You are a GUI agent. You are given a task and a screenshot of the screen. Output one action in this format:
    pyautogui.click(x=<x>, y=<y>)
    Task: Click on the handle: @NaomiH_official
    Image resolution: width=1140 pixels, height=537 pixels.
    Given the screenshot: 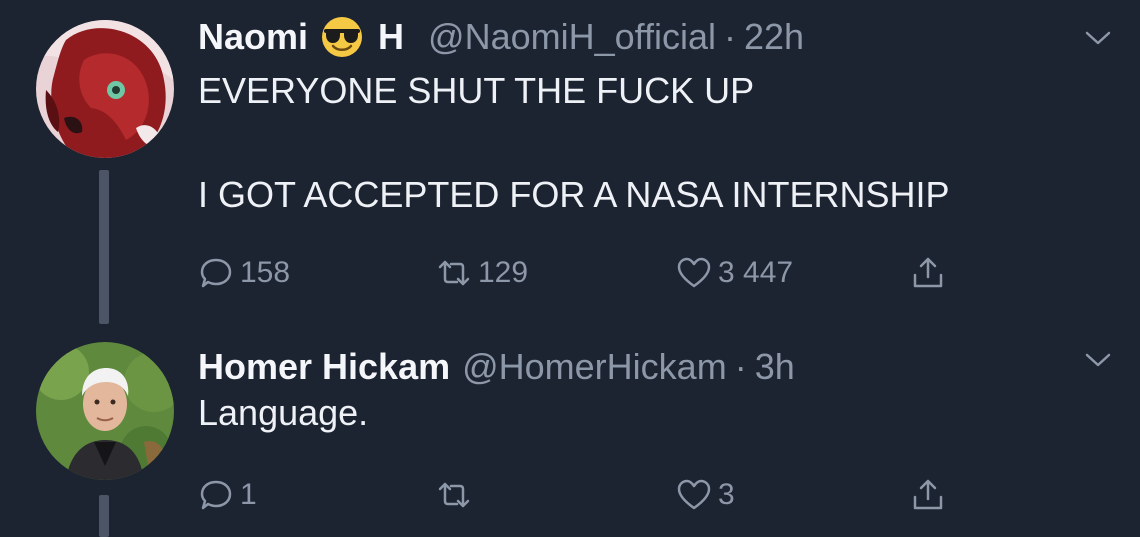 What is the action you would take?
    pyautogui.click(x=572, y=37)
    